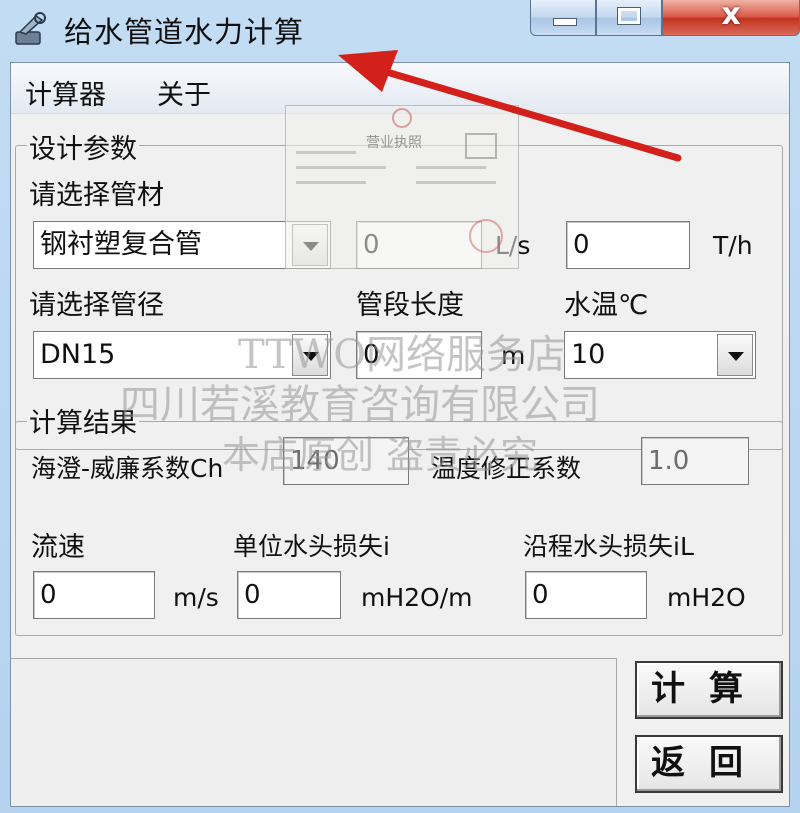 This screenshot has height=813, width=800. I want to click on flow-ls-unit: L/s, so click(513, 245).